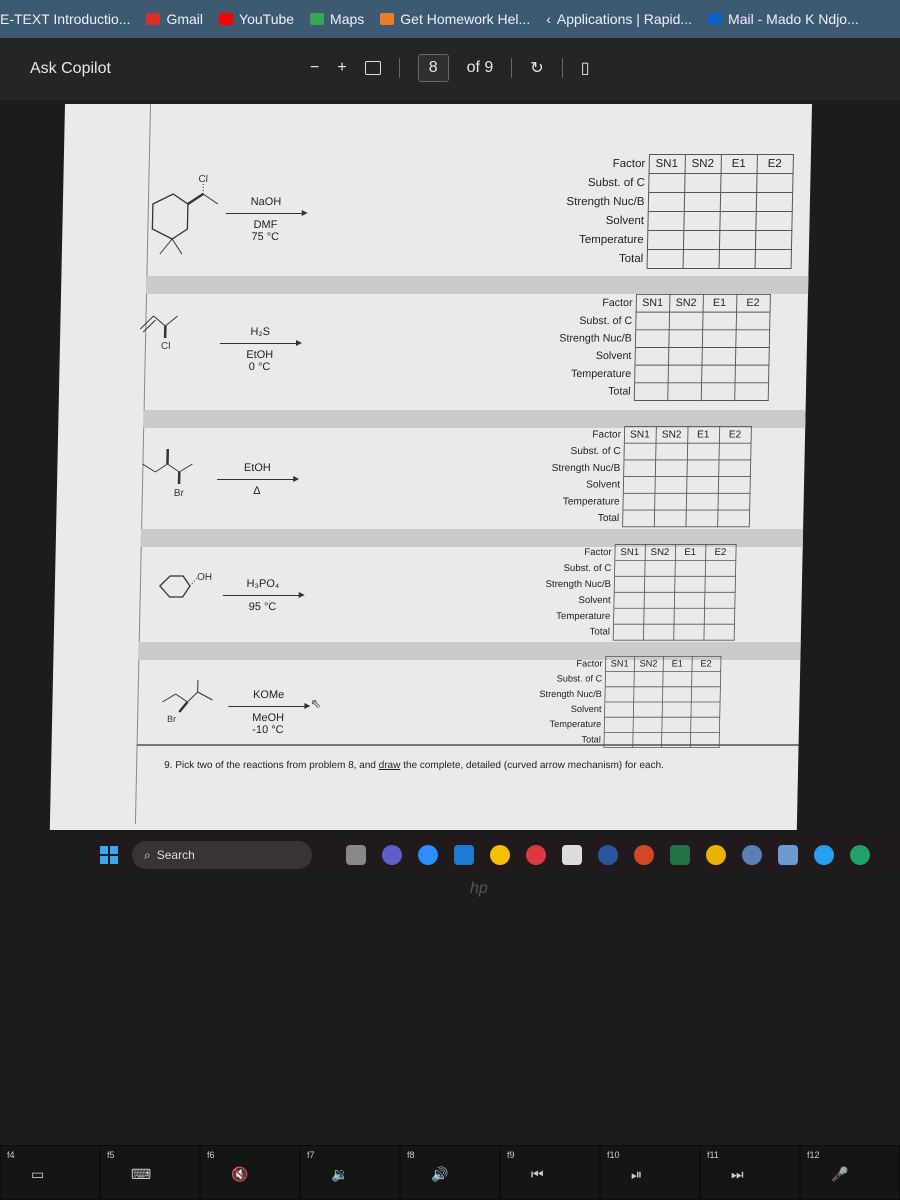  What do you see at coordinates (500, 855) in the screenshot?
I see `folder-icon` at bounding box center [500, 855].